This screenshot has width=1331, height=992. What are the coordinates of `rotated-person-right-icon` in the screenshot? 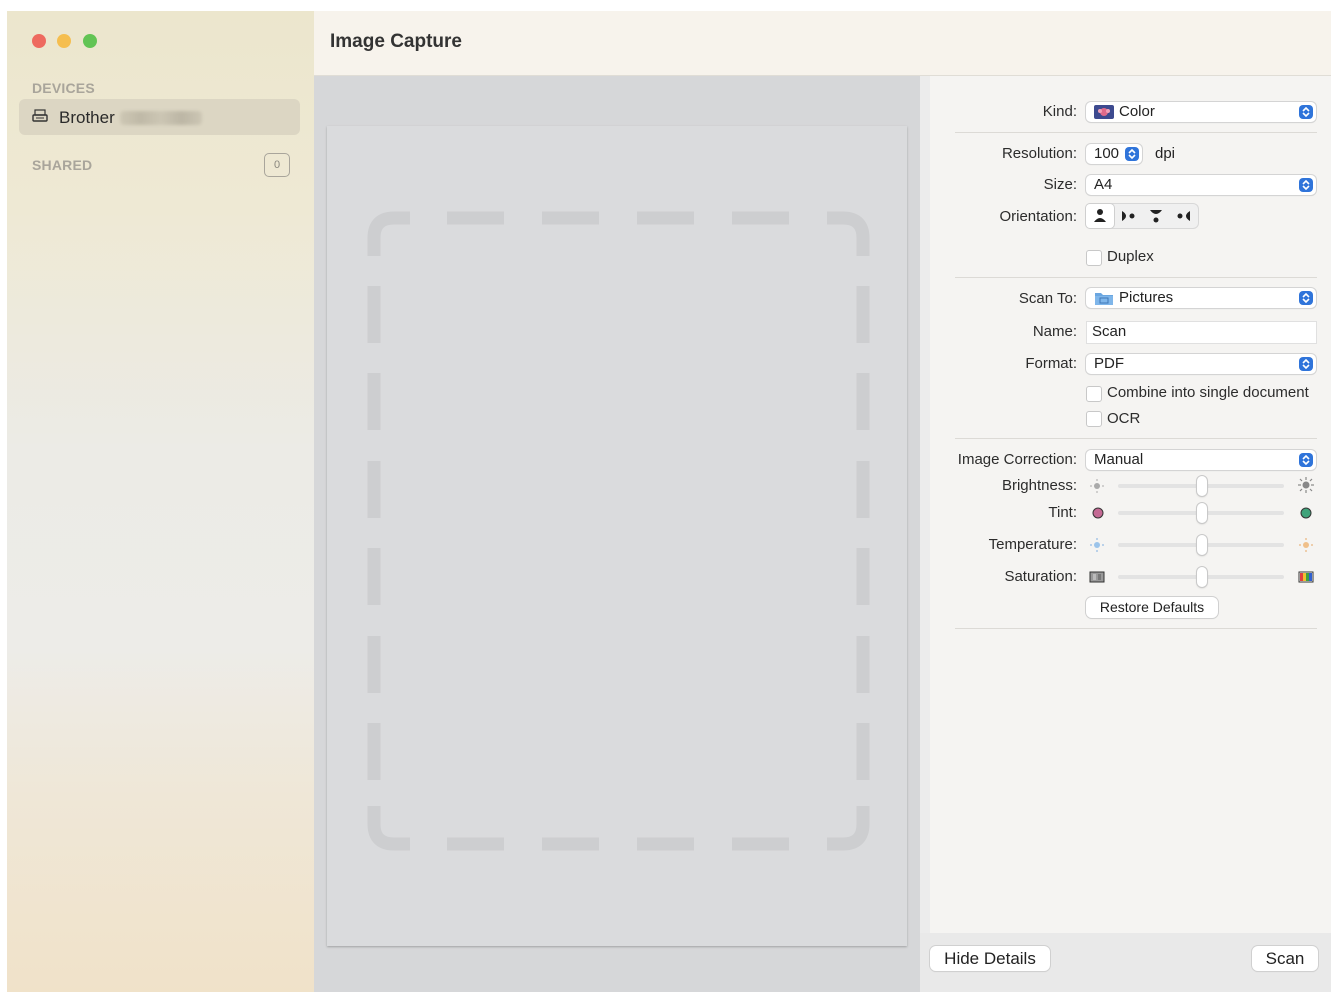 It's located at (1183, 216).